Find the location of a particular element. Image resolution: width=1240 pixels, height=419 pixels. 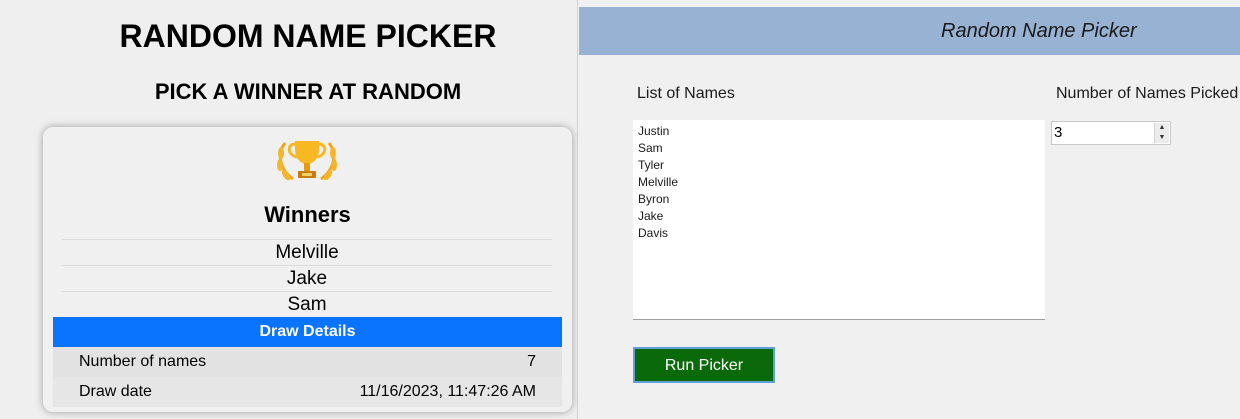

count-spinner: 3 ▲ ▼ is located at coordinates (1111, 133).